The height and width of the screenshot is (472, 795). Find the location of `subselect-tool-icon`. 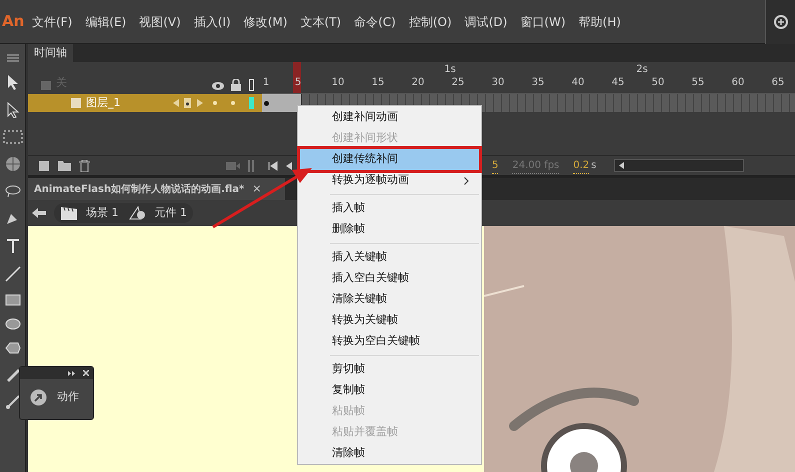

subselect-tool-icon is located at coordinates (13, 110).